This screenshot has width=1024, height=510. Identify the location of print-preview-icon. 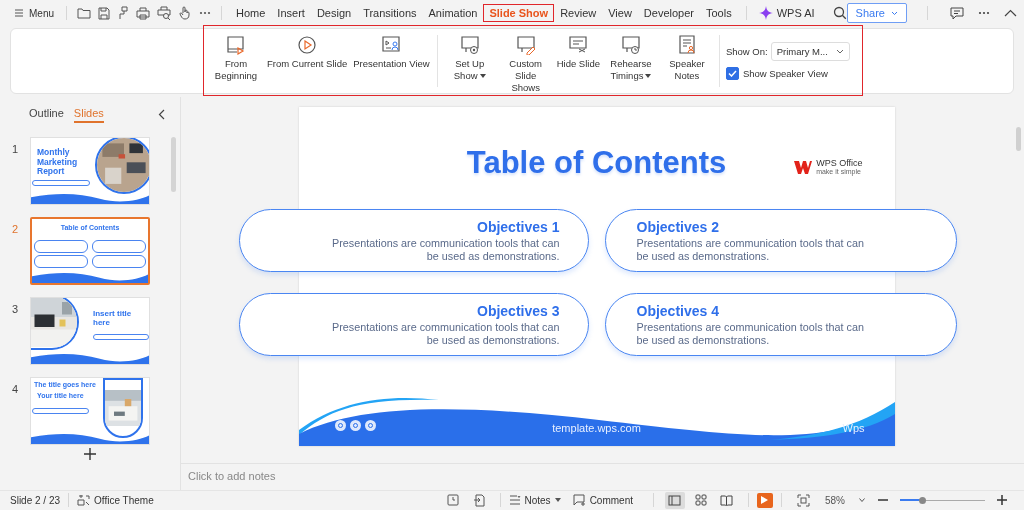
(164, 13).